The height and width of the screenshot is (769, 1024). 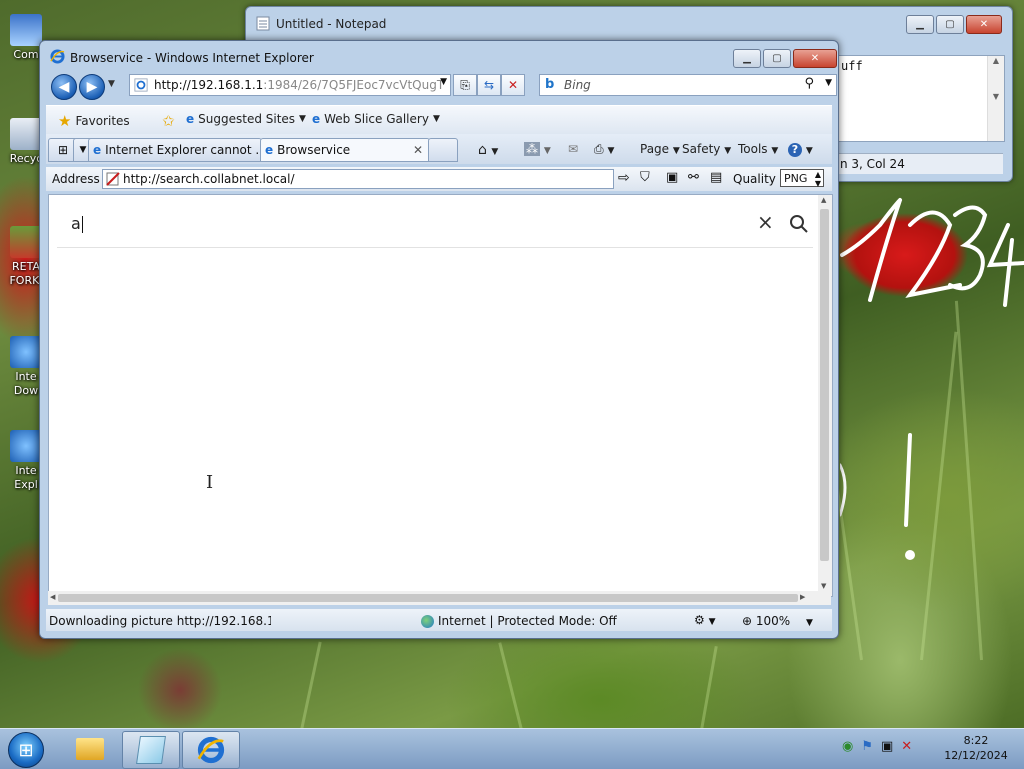 What do you see at coordinates (314, 150) in the screenshot?
I see `tab-label: Browservice` at bounding box center [314, 150].